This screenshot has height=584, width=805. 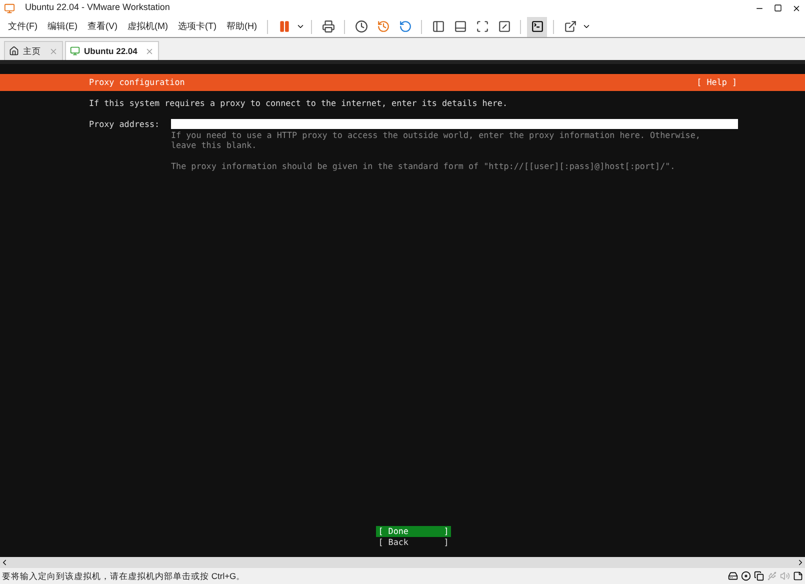 I want to click on status-text: 要将输入定向到该虚拟机，请在虚拟机内部单击或按 Ctrl+G。, so click(x=124, y=576).